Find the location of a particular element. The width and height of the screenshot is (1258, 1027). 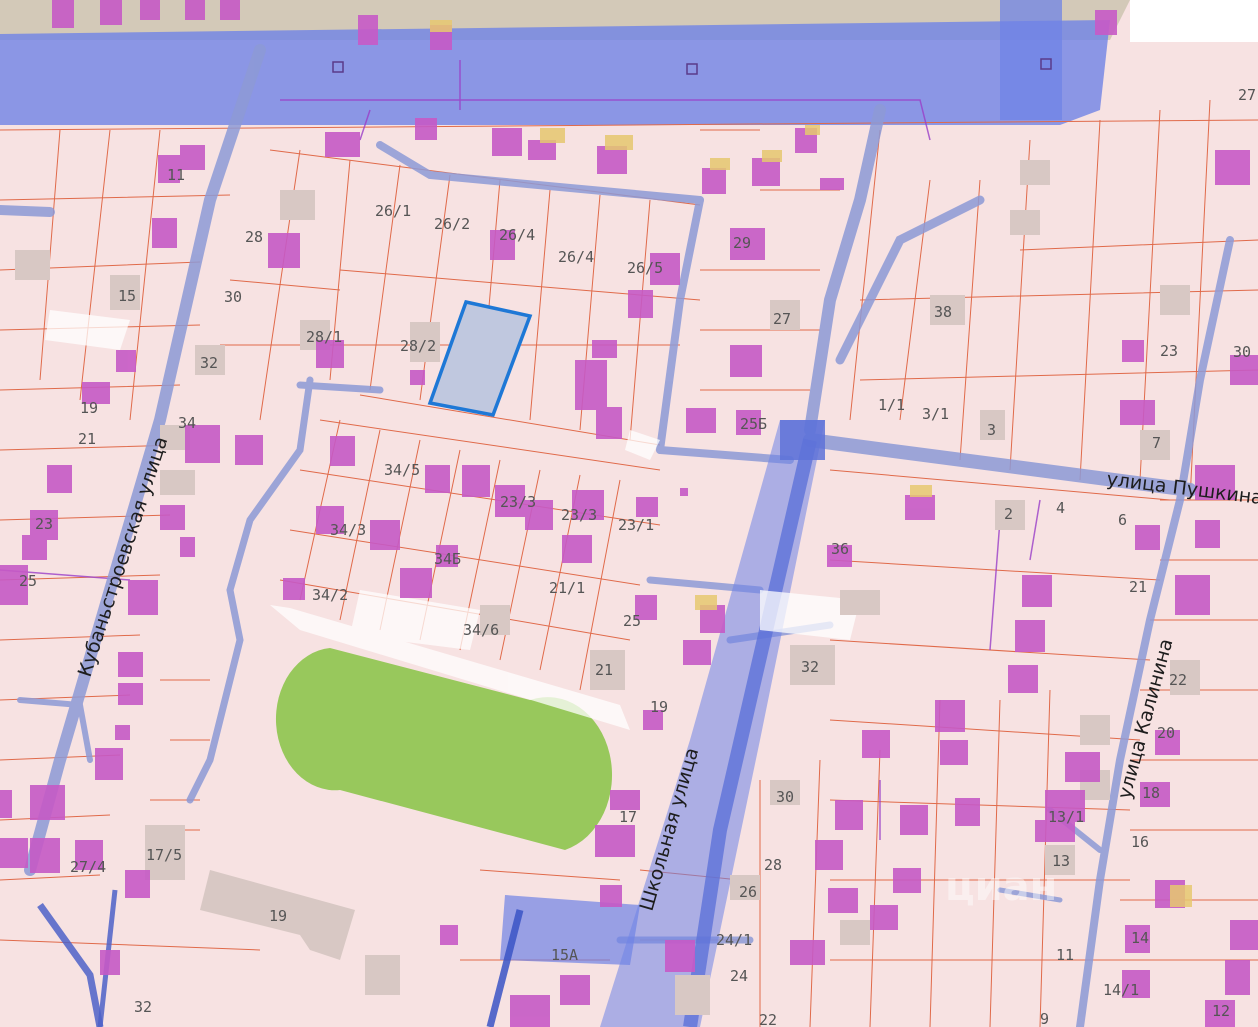

house-number: 17 is located at coordinates (628, 817).